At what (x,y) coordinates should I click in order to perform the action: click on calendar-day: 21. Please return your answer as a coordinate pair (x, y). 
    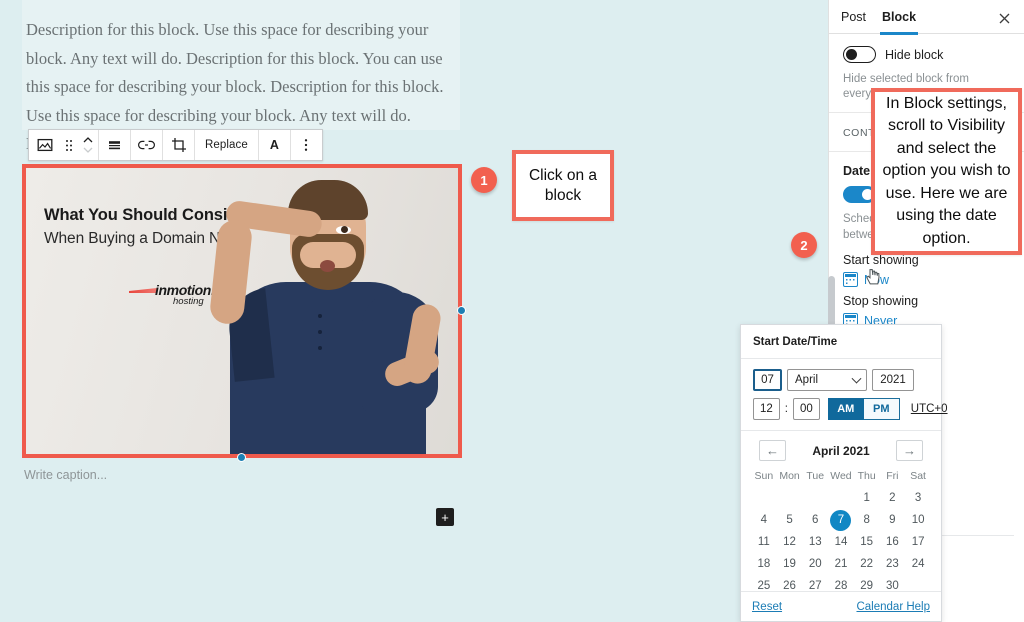
    Looking at the image, I should click on (841, 564).